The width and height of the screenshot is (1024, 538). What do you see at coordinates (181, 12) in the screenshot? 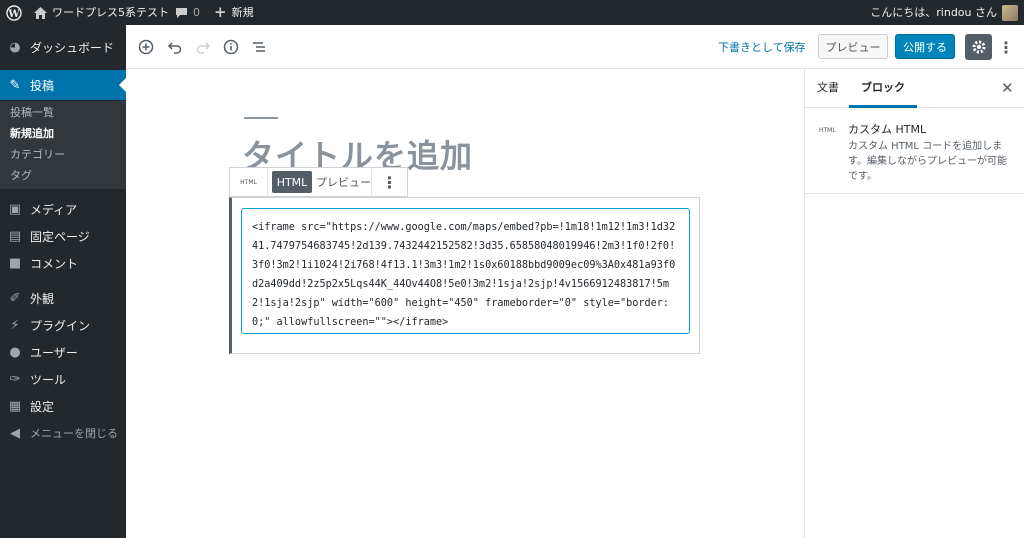
I see `comment-bubble-icon` at bounding box center [181, 12].